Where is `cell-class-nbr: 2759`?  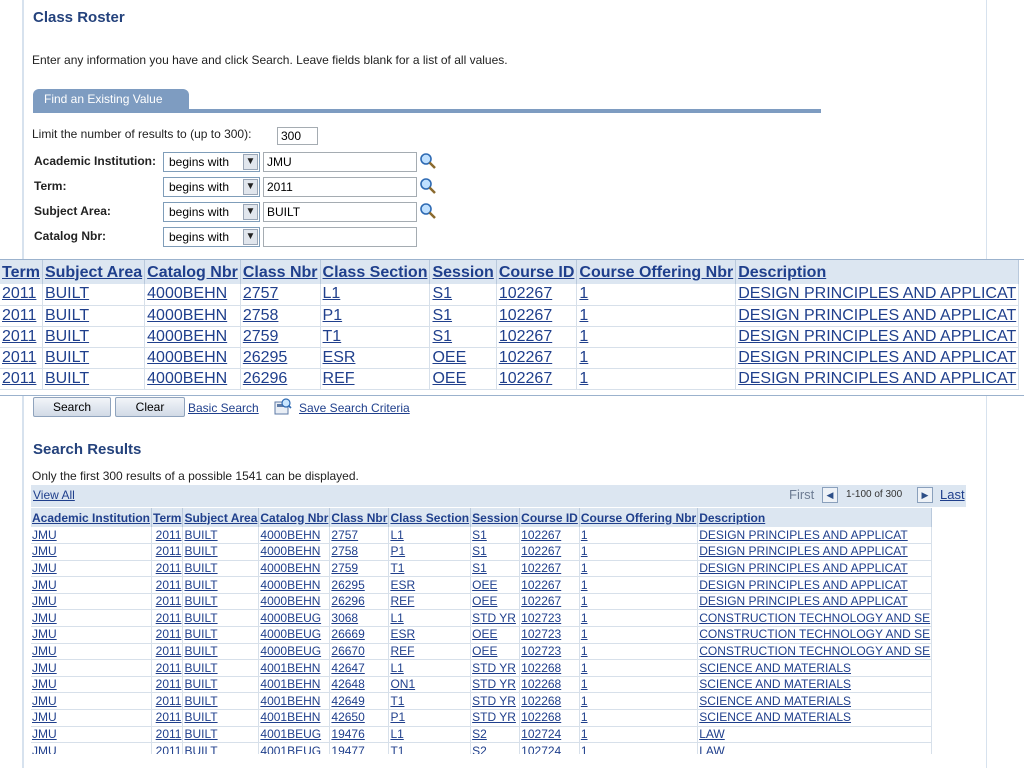 cell-class-nbr: 2759 is located at coordinates (359, 569).